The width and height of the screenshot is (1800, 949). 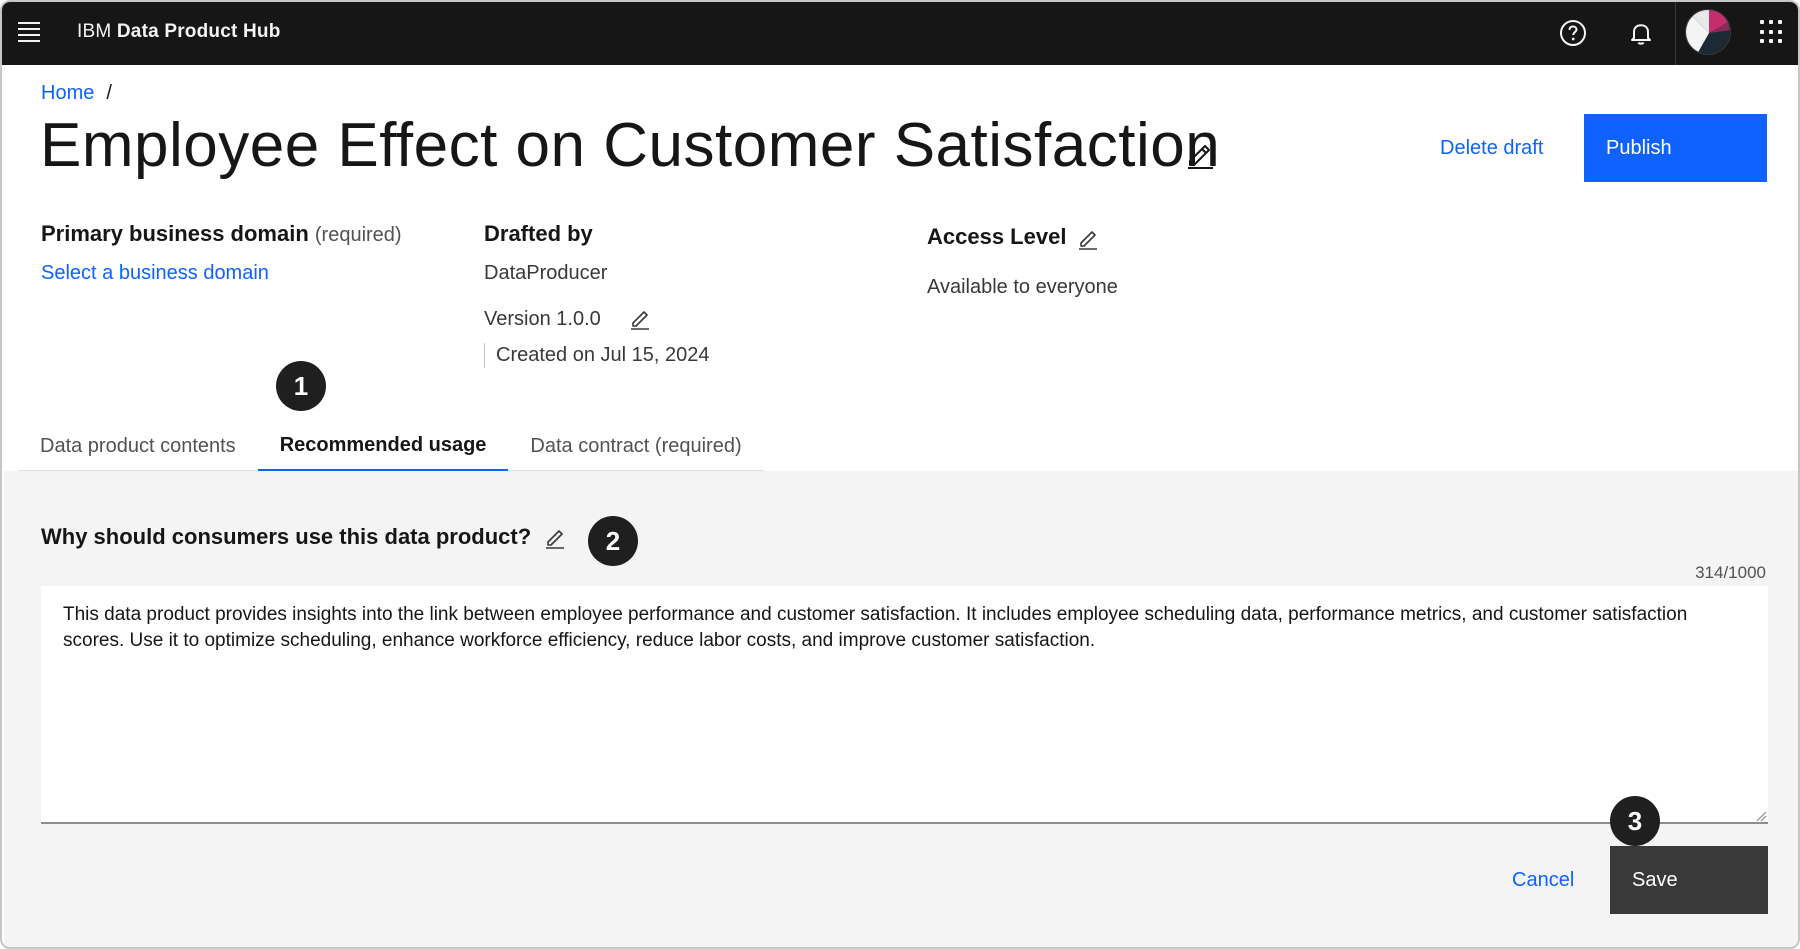 I want to click on edit-access-level-pencil-icon, so click(x=1088, y=239).